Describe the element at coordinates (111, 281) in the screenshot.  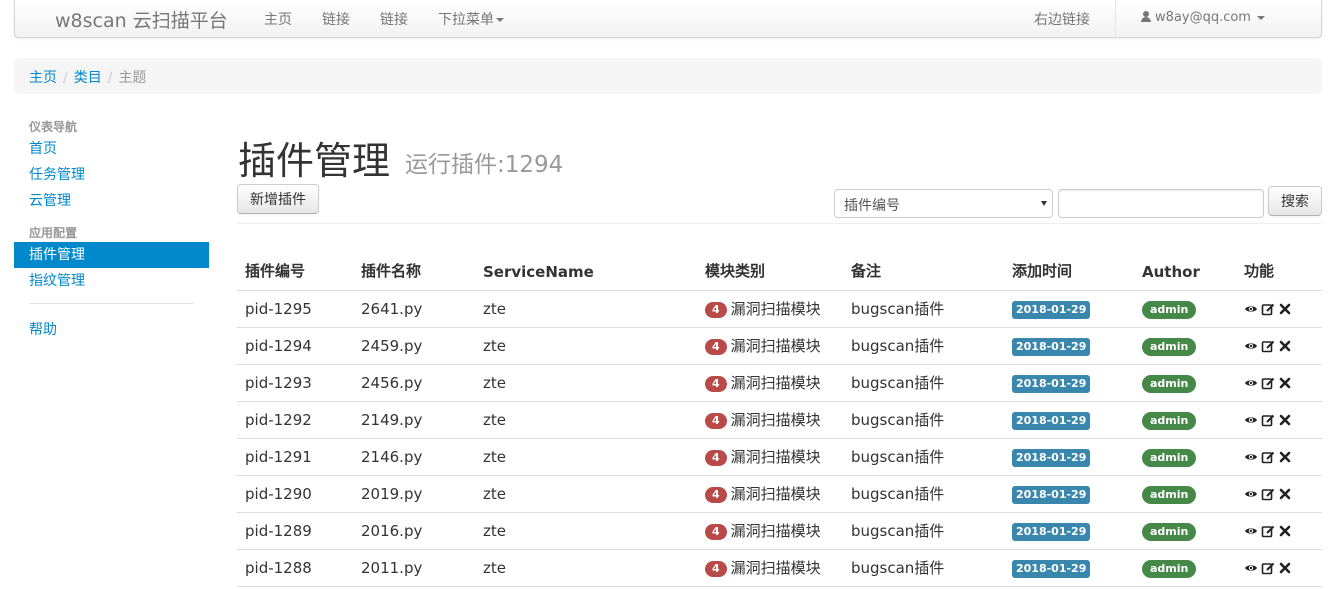
I see `sidebar-item-fingerprints: 指纹管理` at that location.